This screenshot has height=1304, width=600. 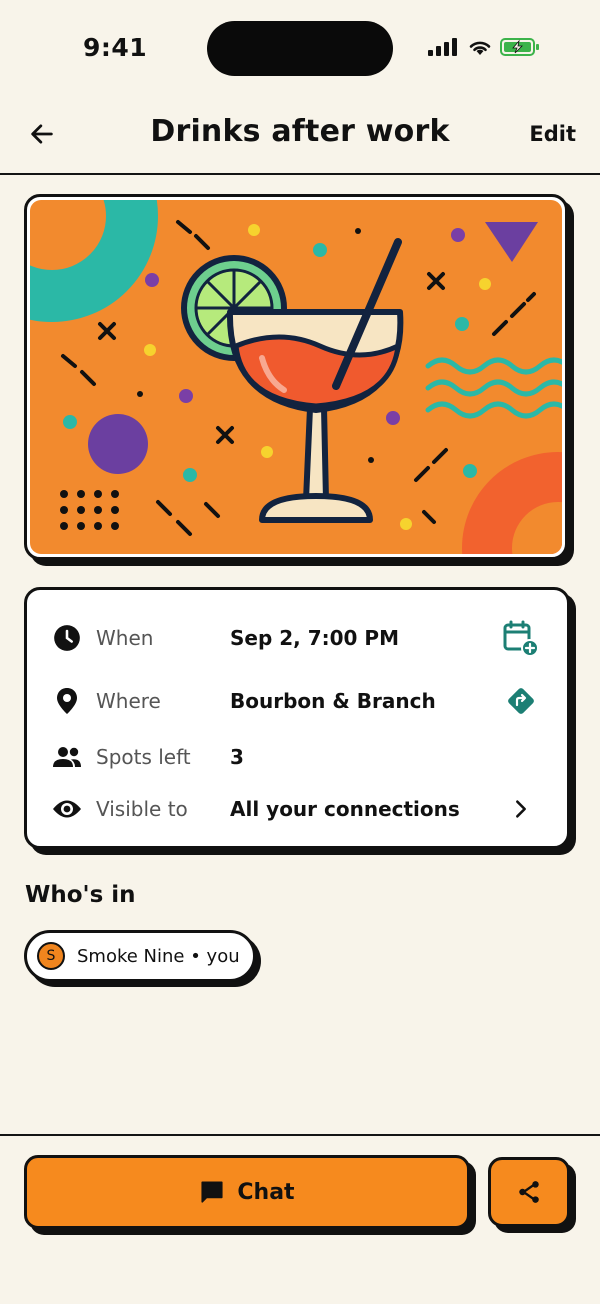 I want to click on status-bar: 9:41, so click(x=300, y=48).